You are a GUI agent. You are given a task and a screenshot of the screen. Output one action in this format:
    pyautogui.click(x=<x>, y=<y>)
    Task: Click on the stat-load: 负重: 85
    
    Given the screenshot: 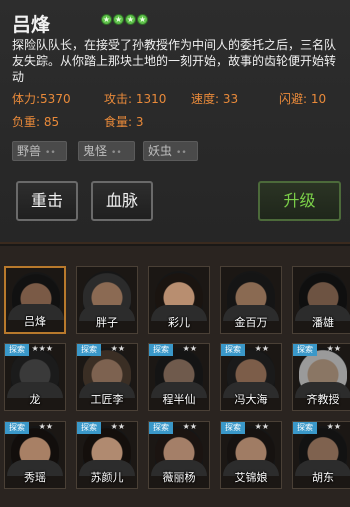 What is the action you would take?
    pyautogui.click(x=36, y=122)
    